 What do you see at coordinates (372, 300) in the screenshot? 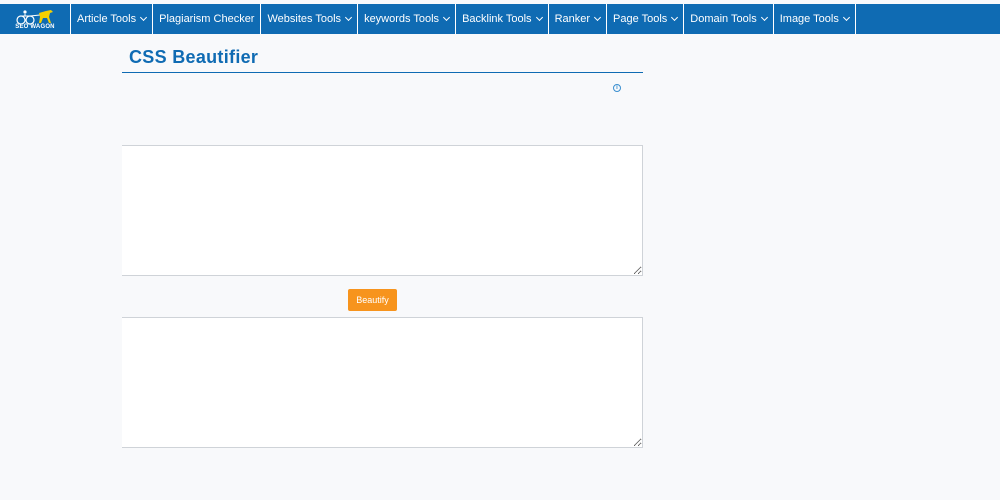
I see `beautify-button: Beautify` at bounding box center [372, 300].